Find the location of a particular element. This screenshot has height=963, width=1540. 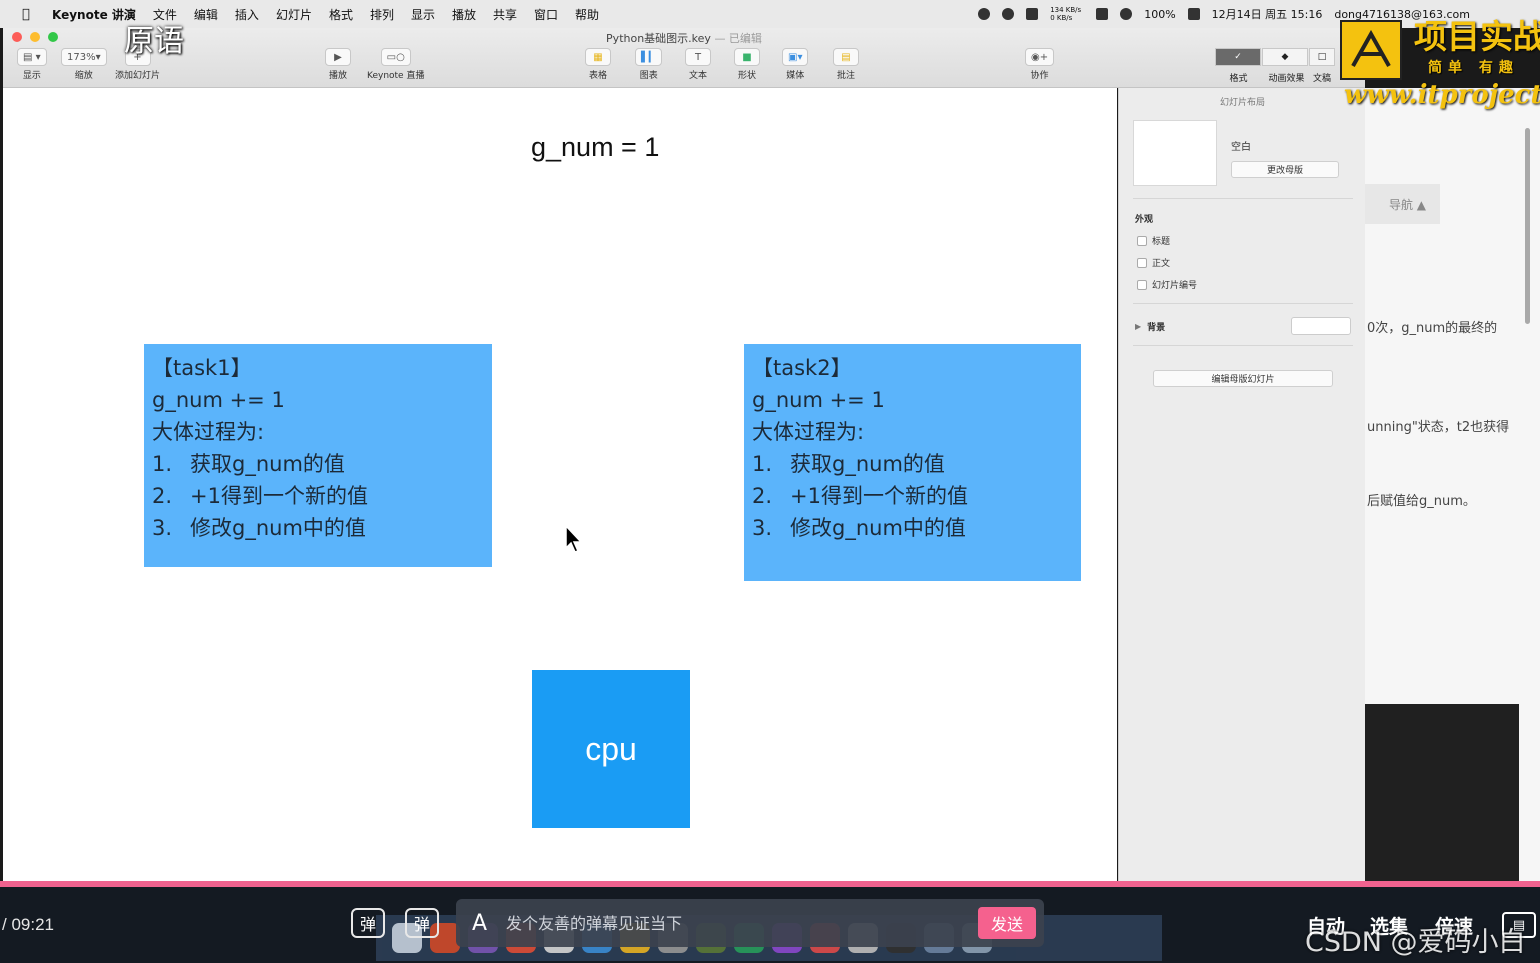

slide-title: g_num = 1 is located at coordinates (595, 147).